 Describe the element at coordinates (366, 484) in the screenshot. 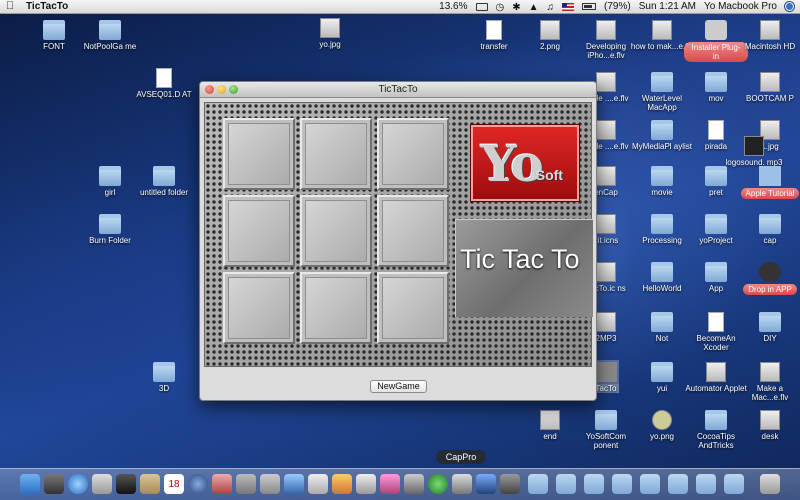

I see `textedit-icon` at that location.